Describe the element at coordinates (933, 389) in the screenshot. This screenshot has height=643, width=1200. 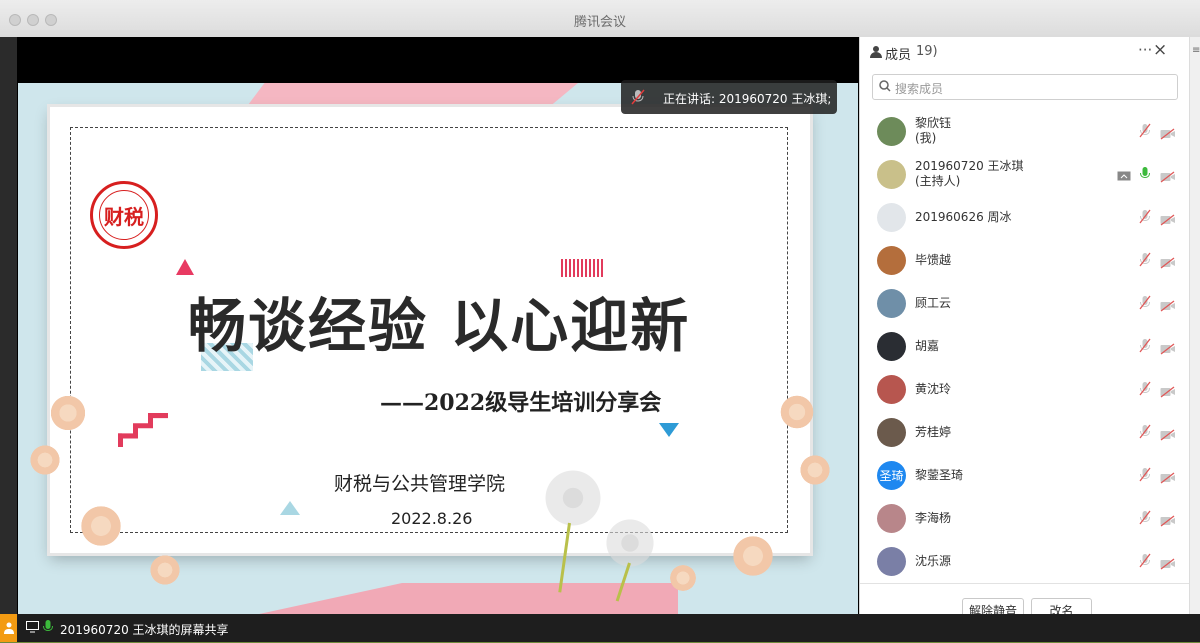
I see `member-name-block: 黄沈玲` at that location.